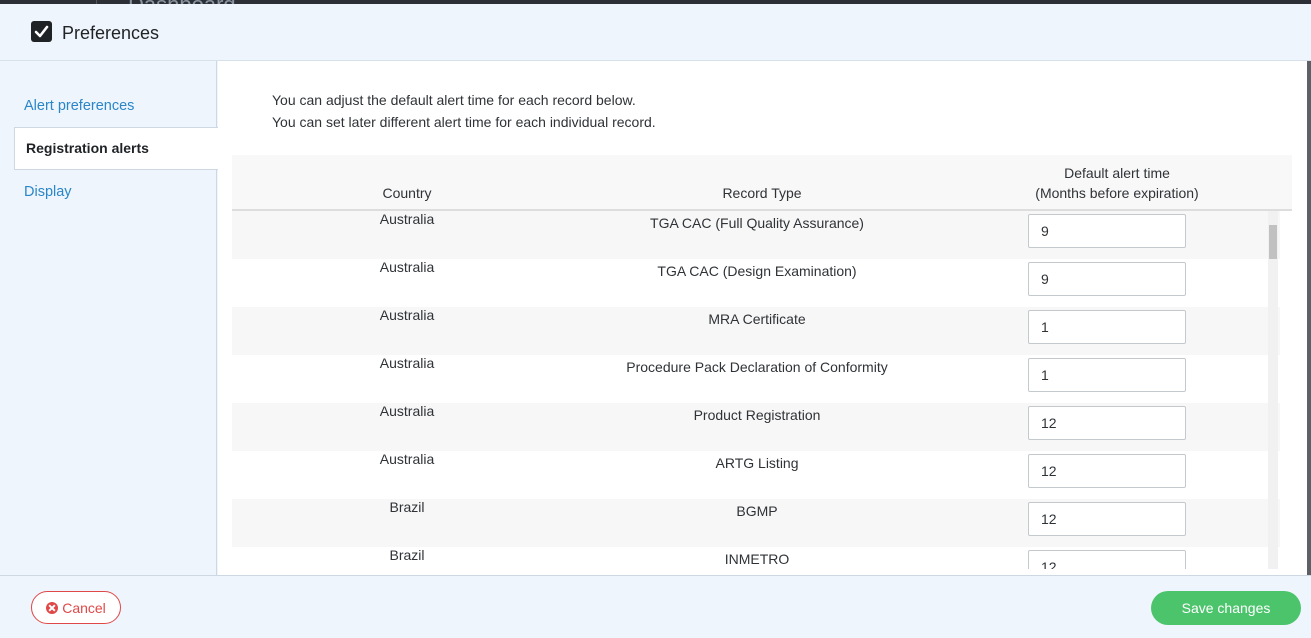 The height and width of the screenshot is (638, 1311). I want to click on column-header-country: Country, so click(407, 193).